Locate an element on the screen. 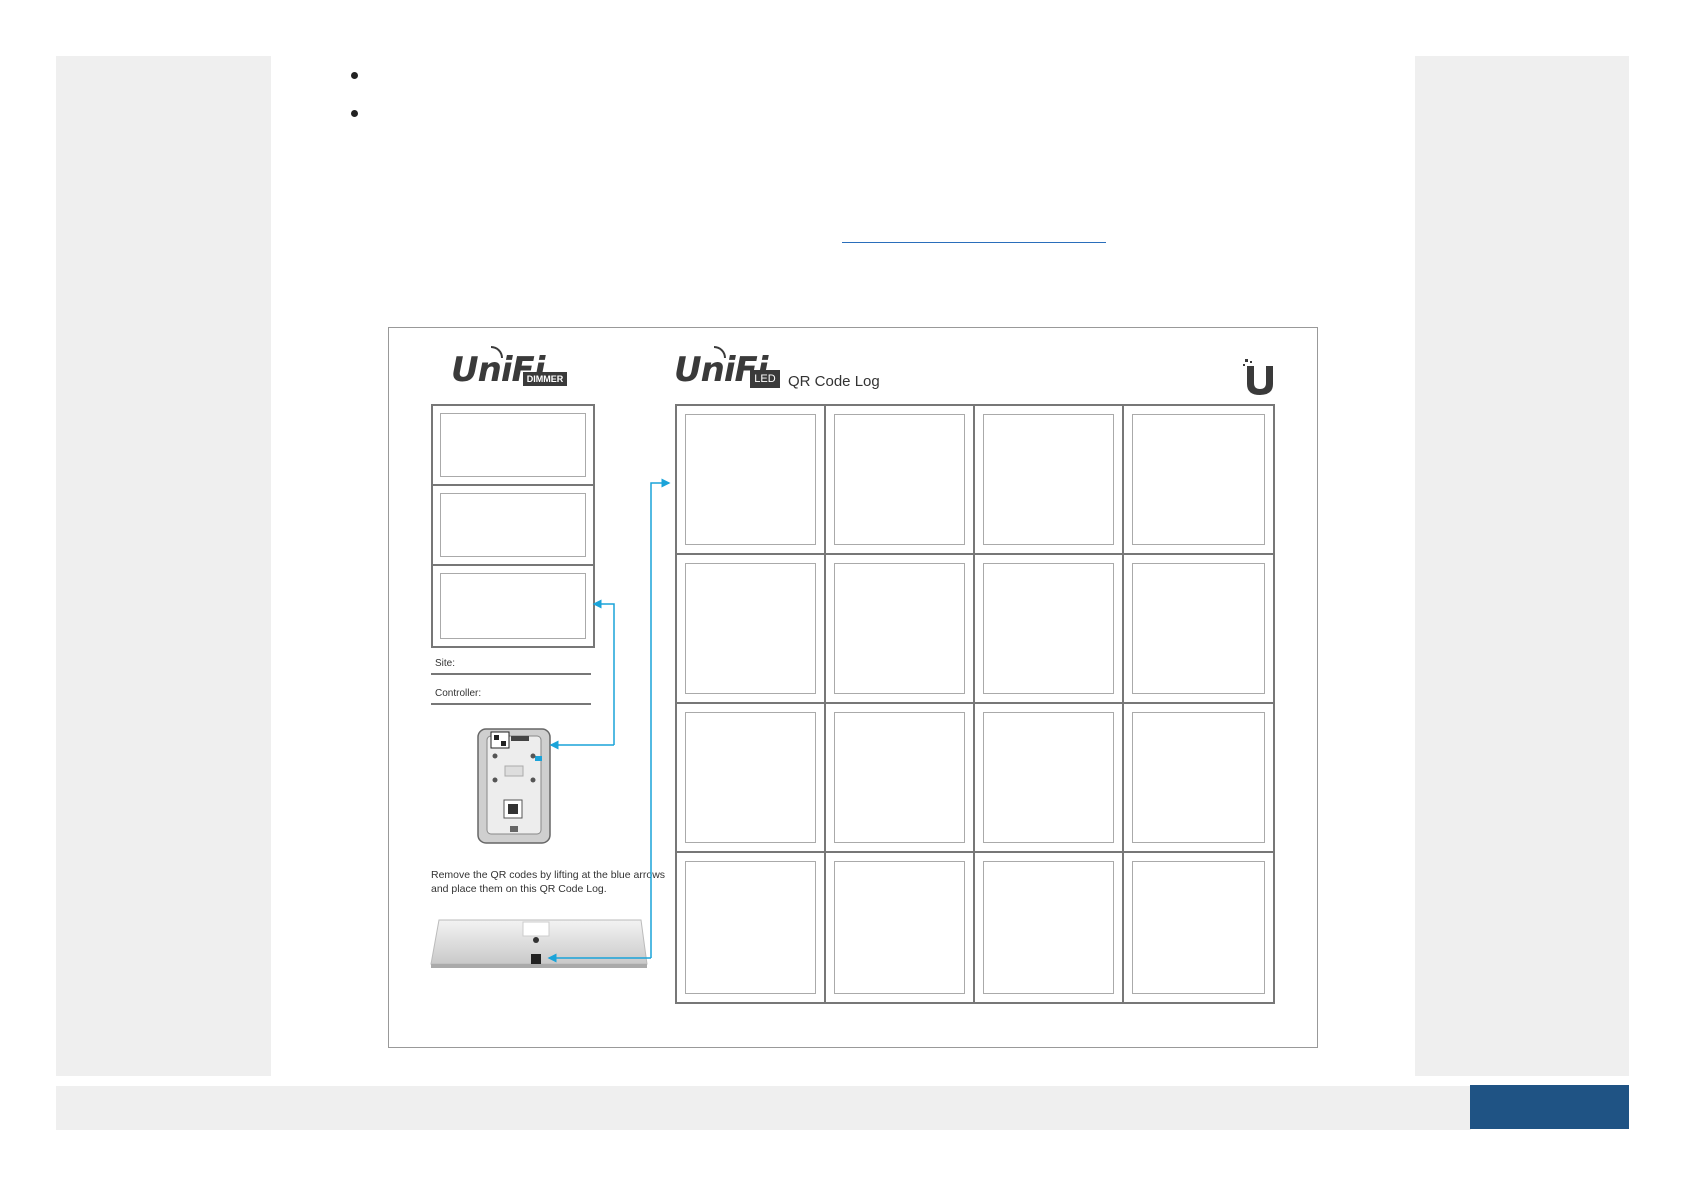 The height and width of the screenshot is (1193, 1685). hyperlink is located at coordinates (974, 242).